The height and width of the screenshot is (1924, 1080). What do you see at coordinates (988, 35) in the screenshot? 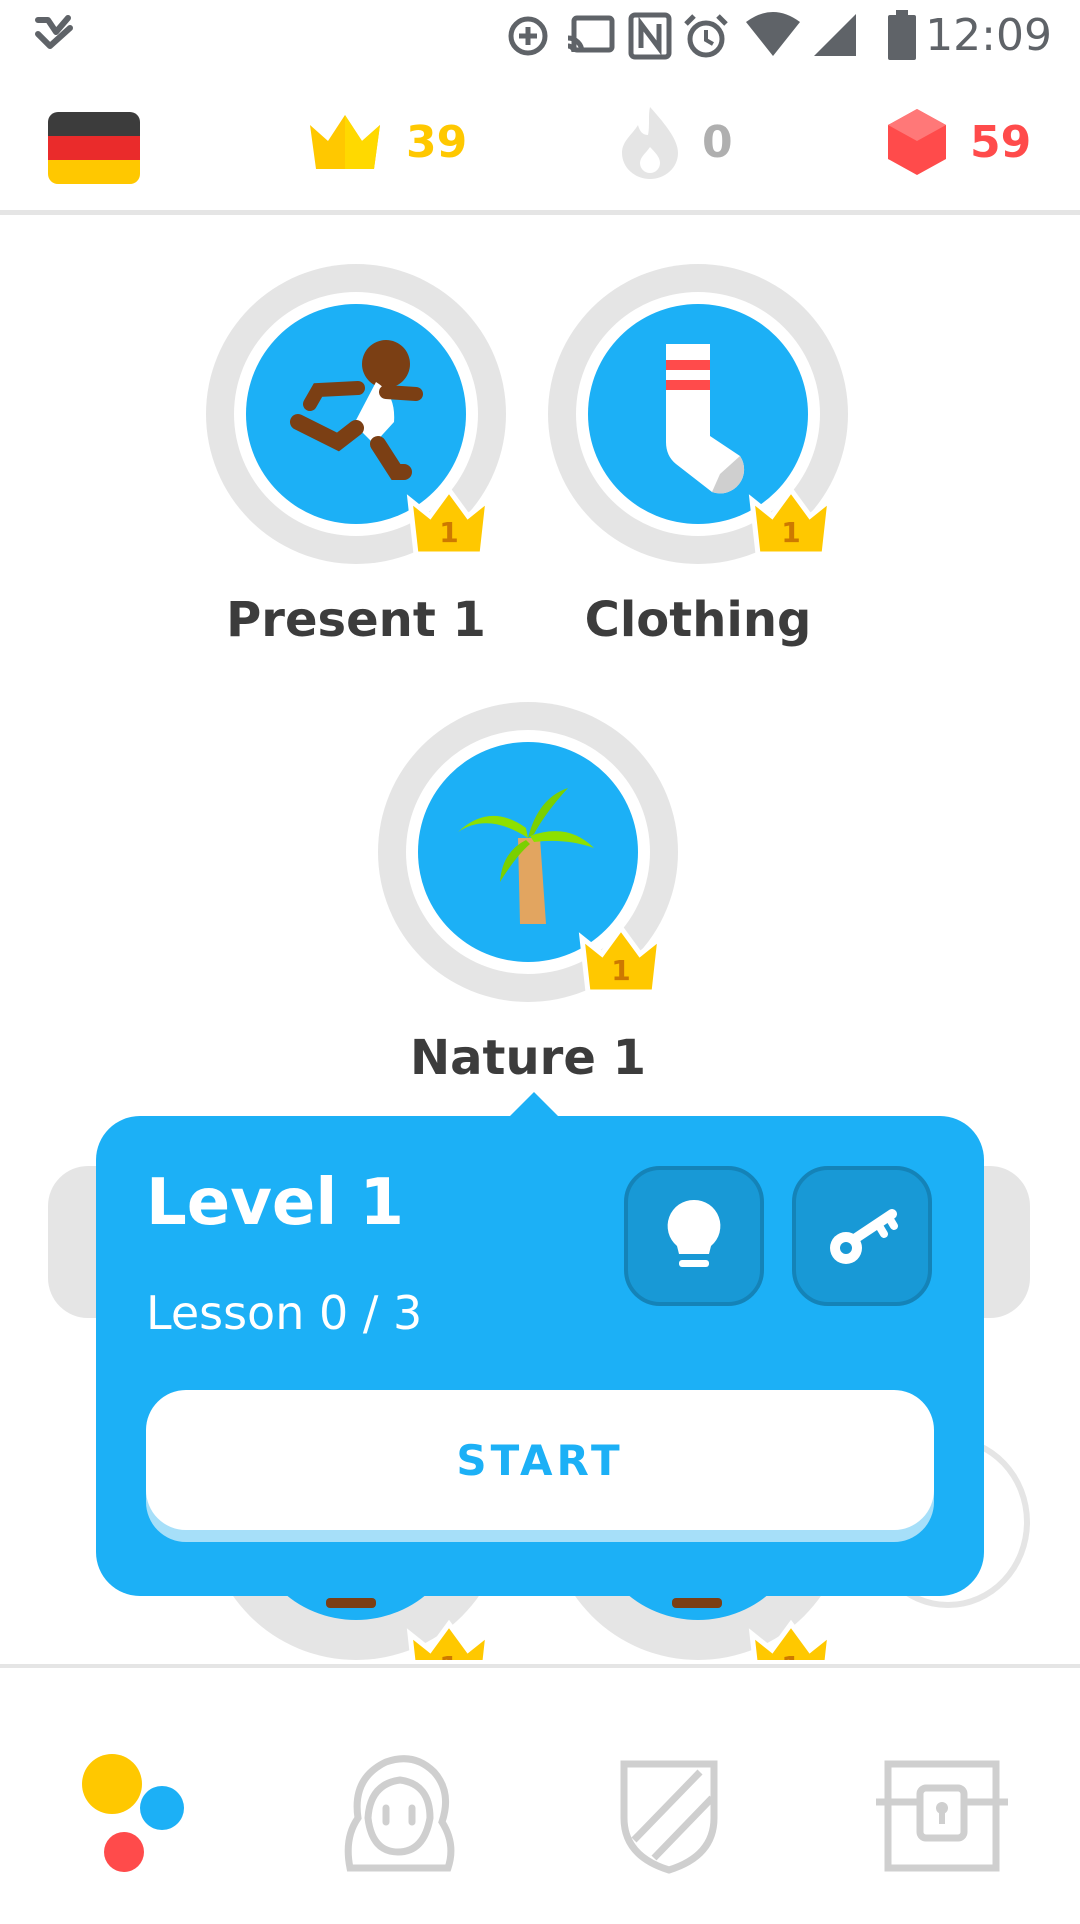
I see `clock-time: 12:09` at bounding box center [988, 35].